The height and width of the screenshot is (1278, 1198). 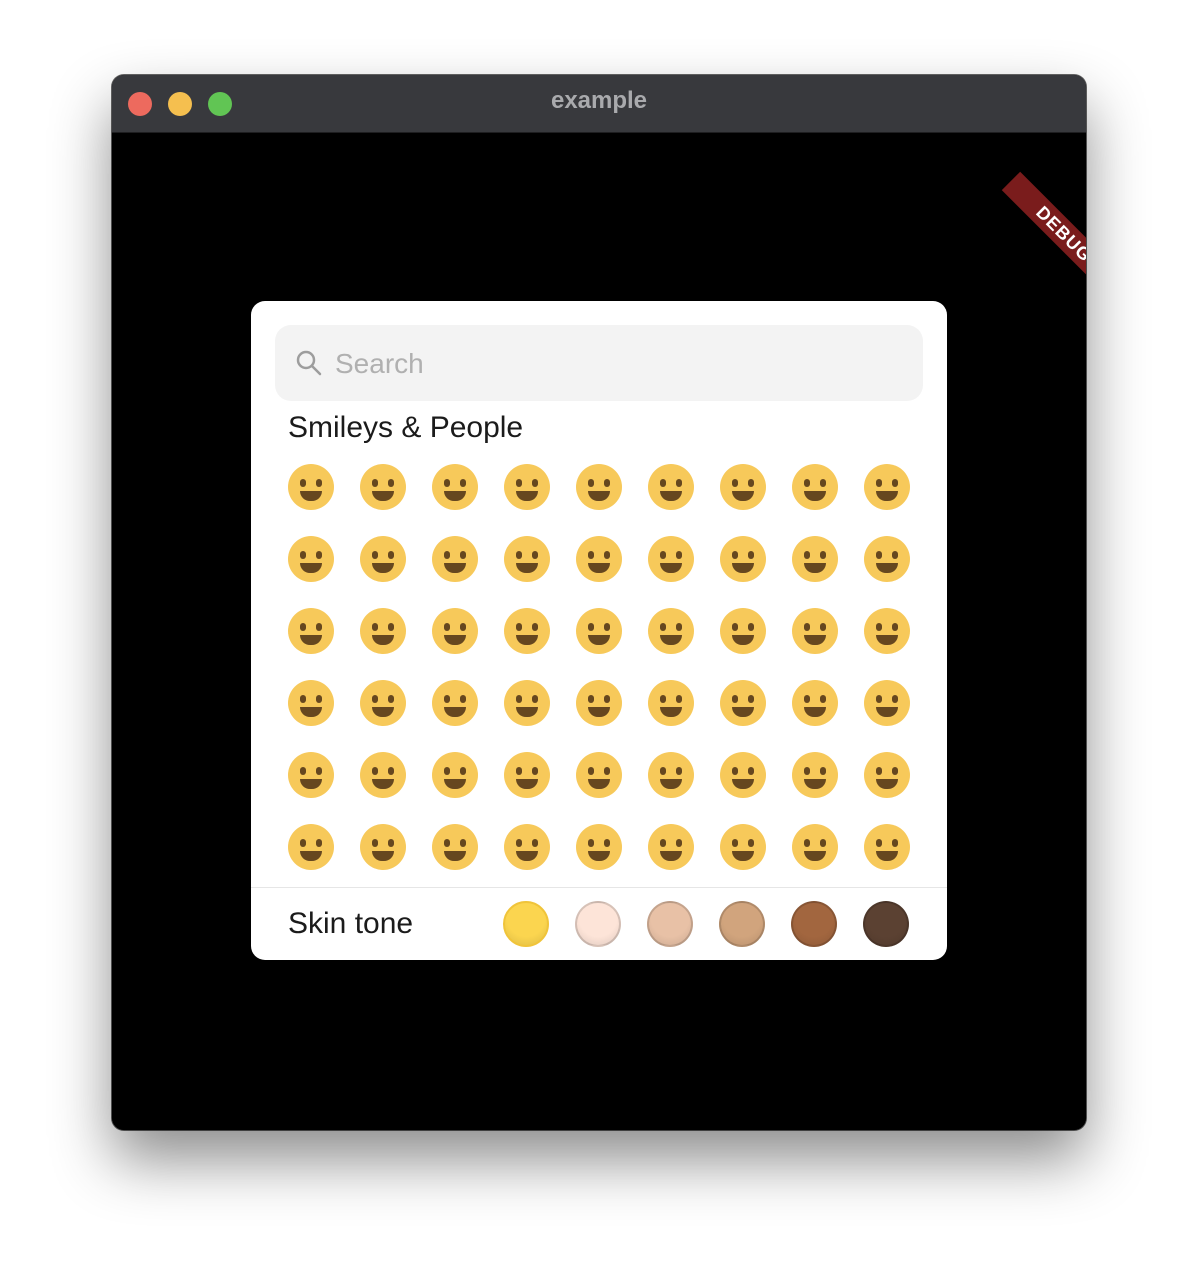 What do you see at coordinates (309, 363) in the screenshot?
I see `search-icon` at bounding box center [309, 363].